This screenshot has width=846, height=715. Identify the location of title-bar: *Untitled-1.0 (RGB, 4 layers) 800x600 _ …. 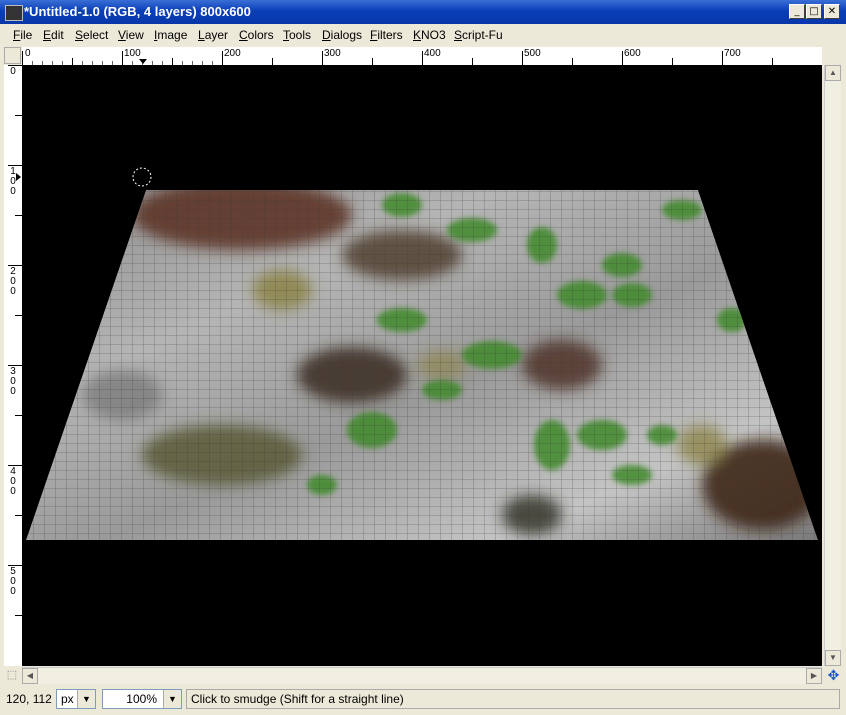
(423, 12).